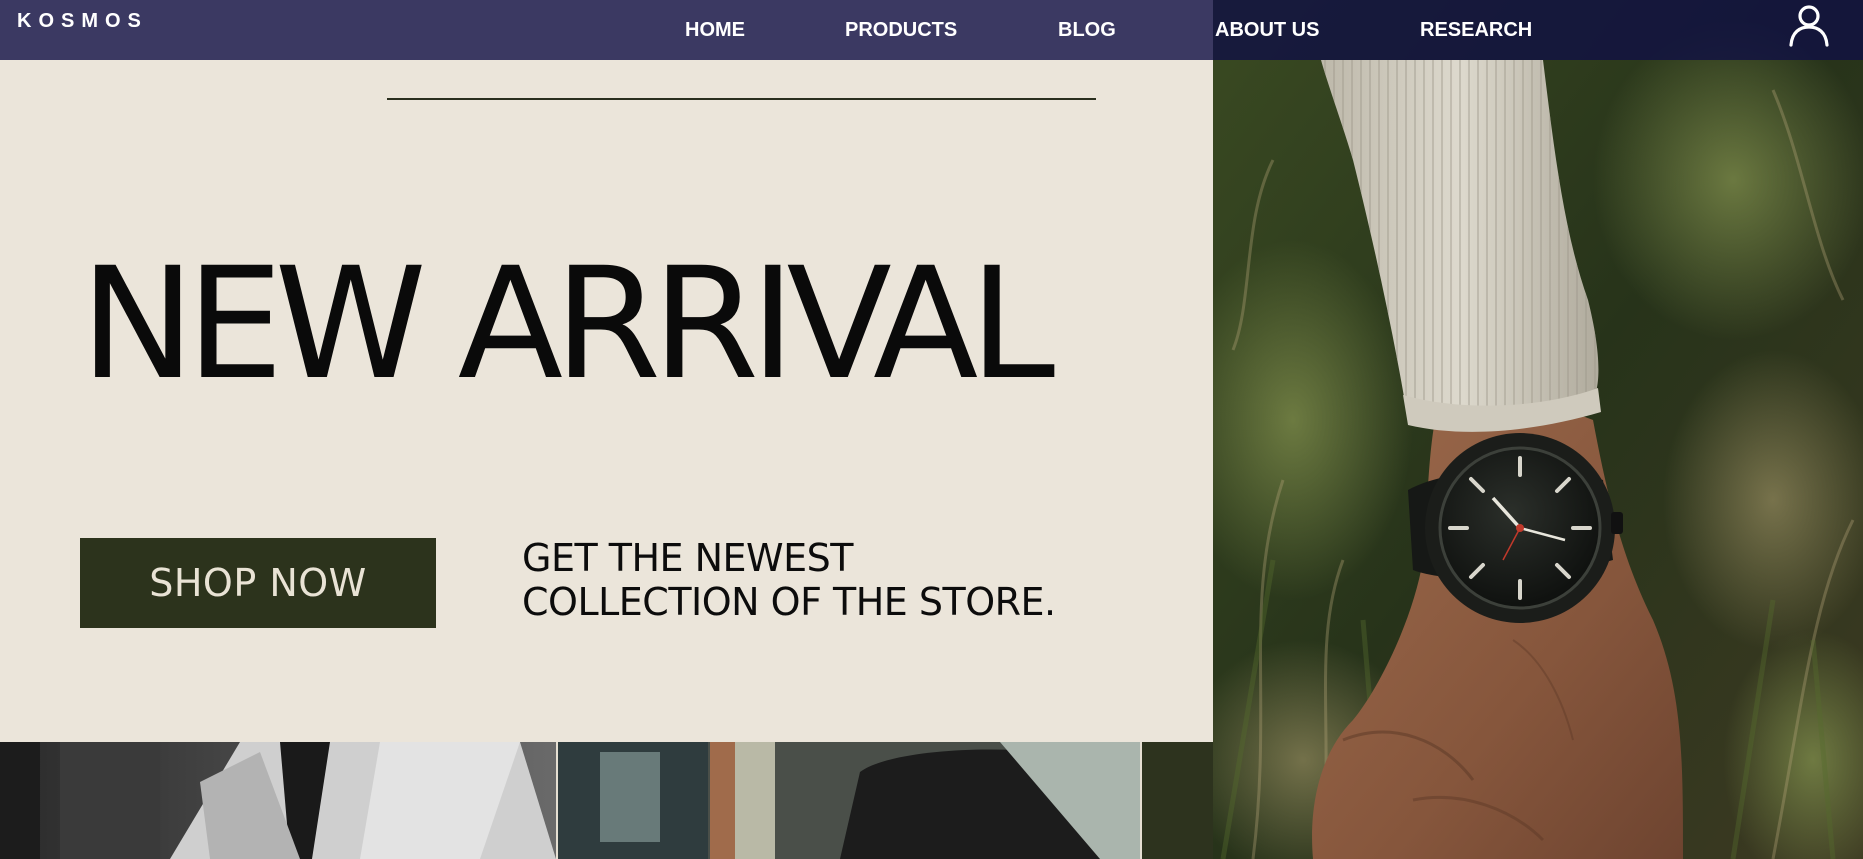 This screenshot has height=859, width=1863. What do you see at coordinates (901, 30) in the screenshot?
I see `nav-link-products: PRODUCTS` at bounding box center [901, 30].